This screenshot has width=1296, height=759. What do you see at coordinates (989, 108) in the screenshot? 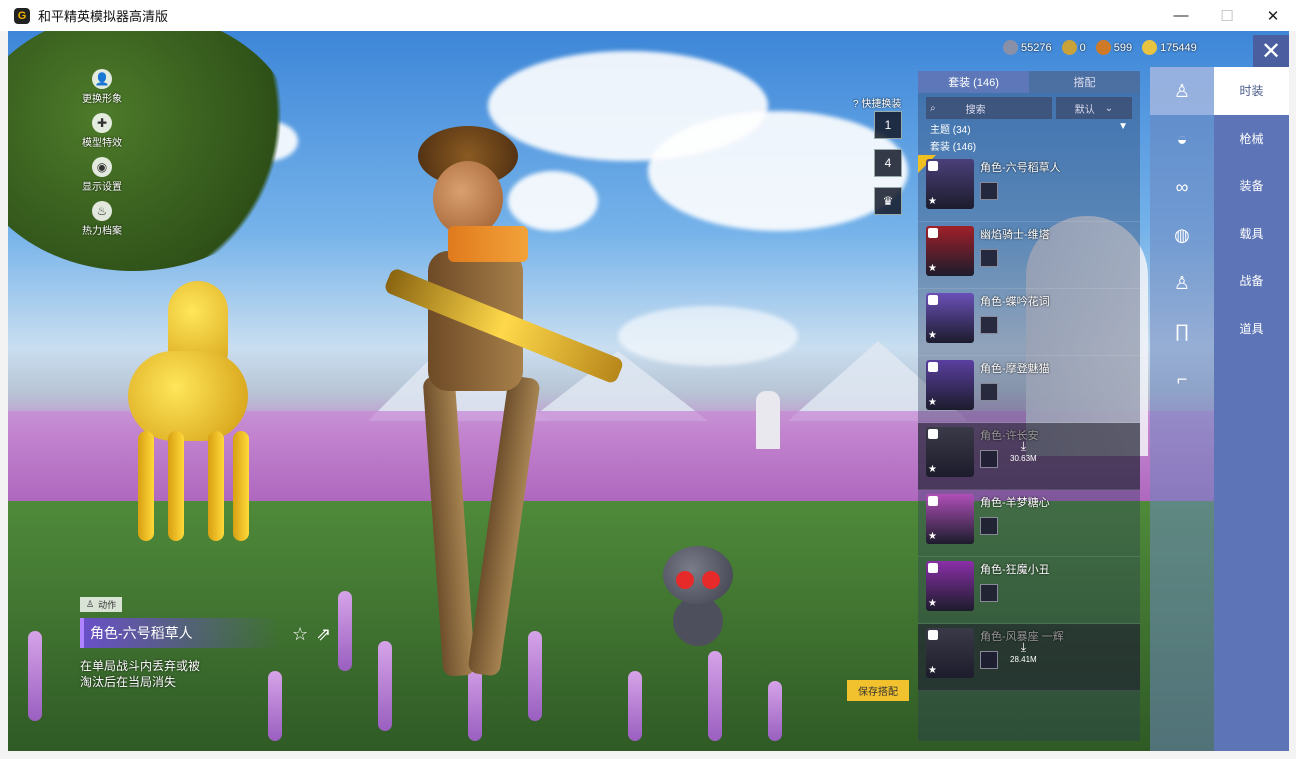
I see `search-input: ⌕ 搜索` at bounding box center [989, 108].